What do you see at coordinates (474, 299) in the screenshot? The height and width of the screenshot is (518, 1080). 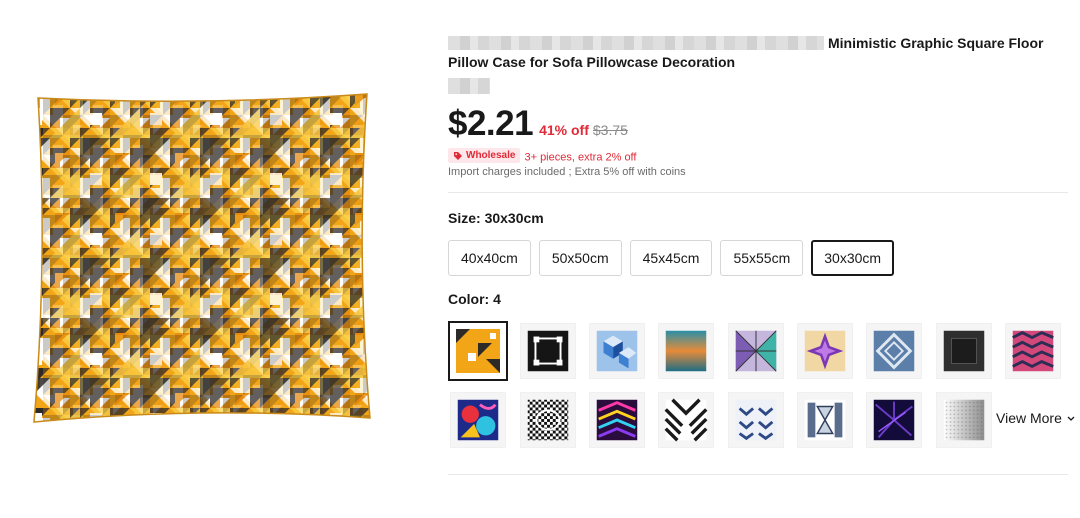 I see `color-label: Color: 4` at bounding box center [474, 299].